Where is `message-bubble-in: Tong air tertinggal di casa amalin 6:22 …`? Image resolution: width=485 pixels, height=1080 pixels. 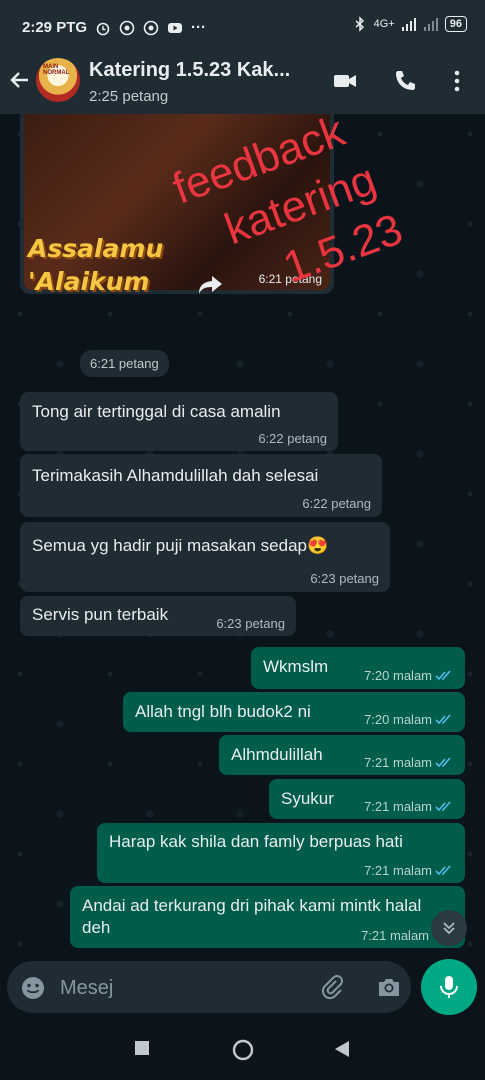 message-bubble-in: Tong air tertinggal di casa amalin 6:22 … is located at coordinates (179, 421).